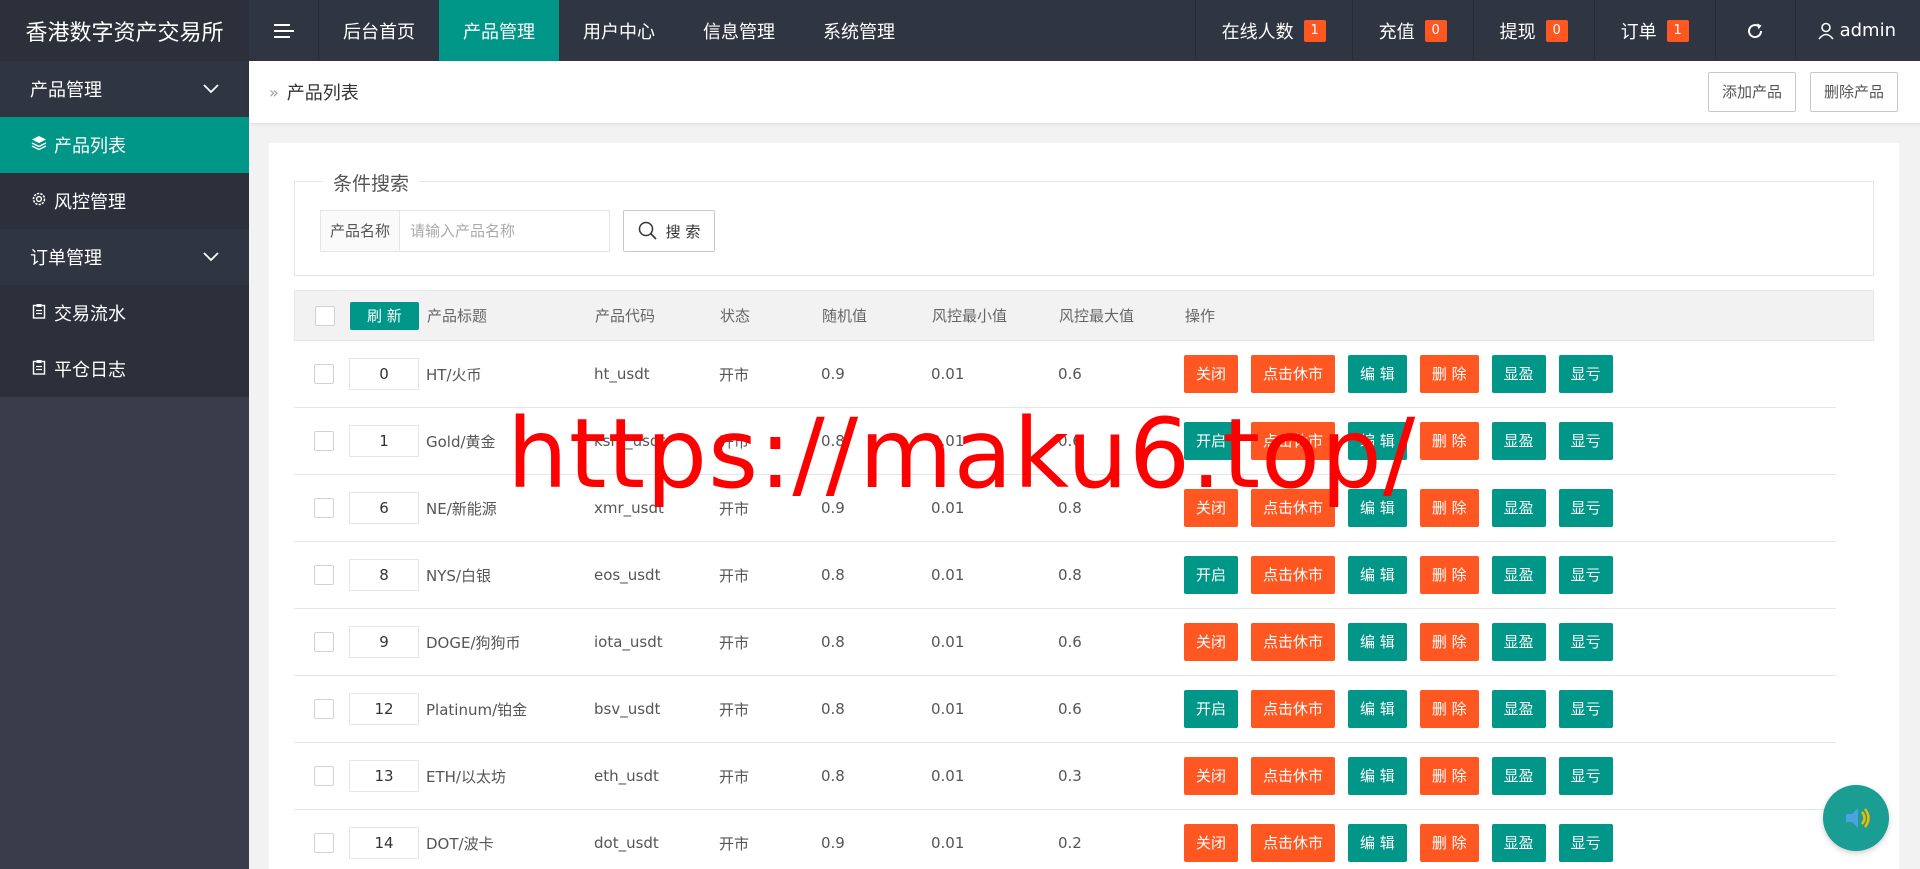  What do you see at coordinates (384, 575) in the screenshot?
I see `sort-input: 8` at bounding box center [384, 575].